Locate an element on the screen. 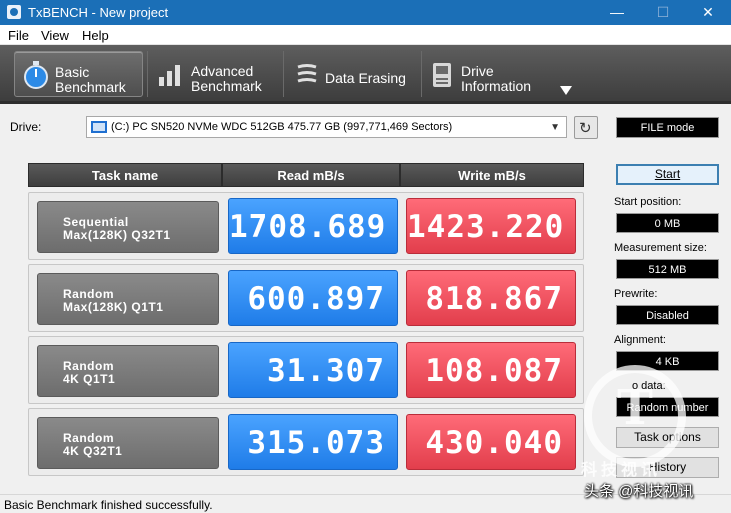 The width and height of the screenshot is (731, 513). tab-label-line1: Data Erasing is located at coordinates (365, 78).